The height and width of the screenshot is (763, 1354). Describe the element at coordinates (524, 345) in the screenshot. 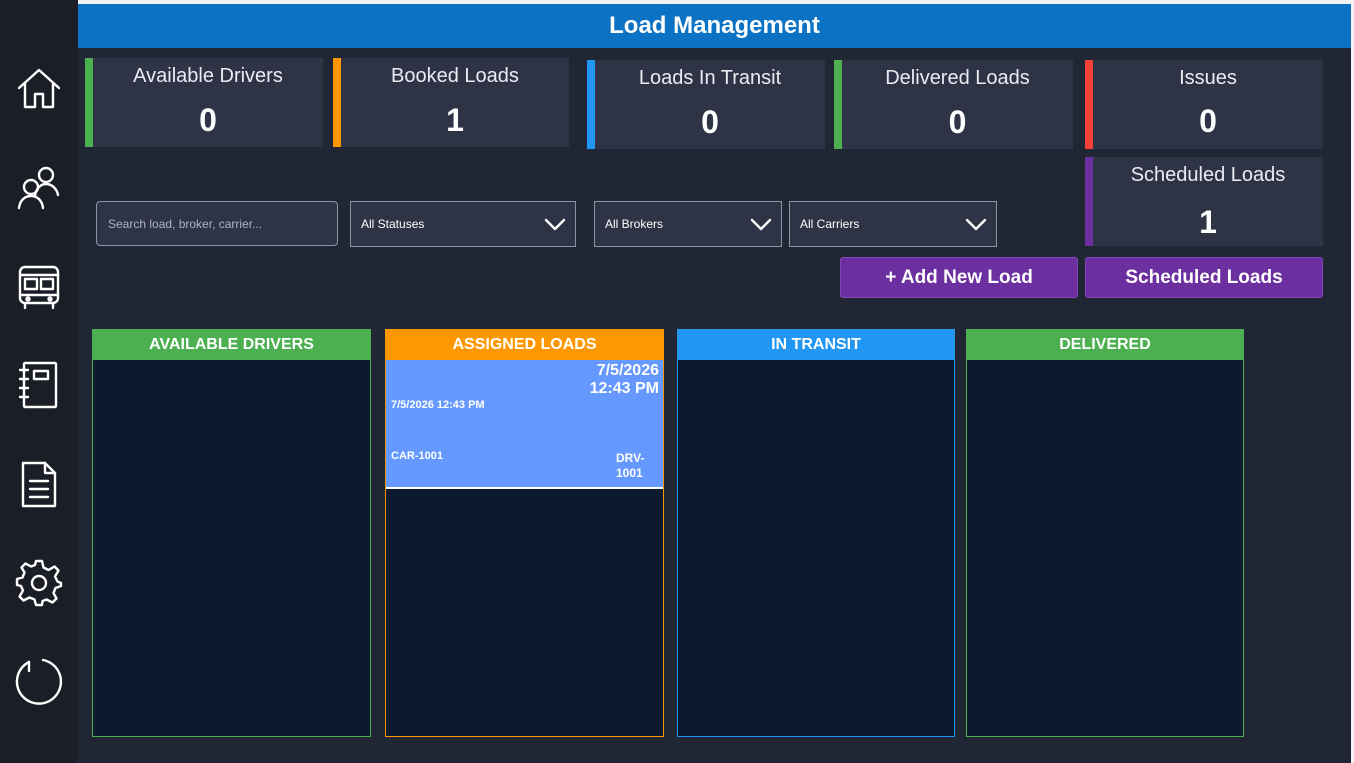

I see `column-header: ASSIGNED LOADS` at that location.